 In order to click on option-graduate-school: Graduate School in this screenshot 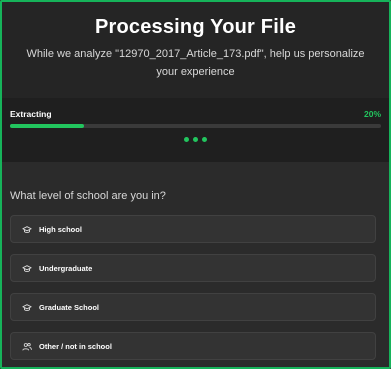, I will do `click(193, 307)`.